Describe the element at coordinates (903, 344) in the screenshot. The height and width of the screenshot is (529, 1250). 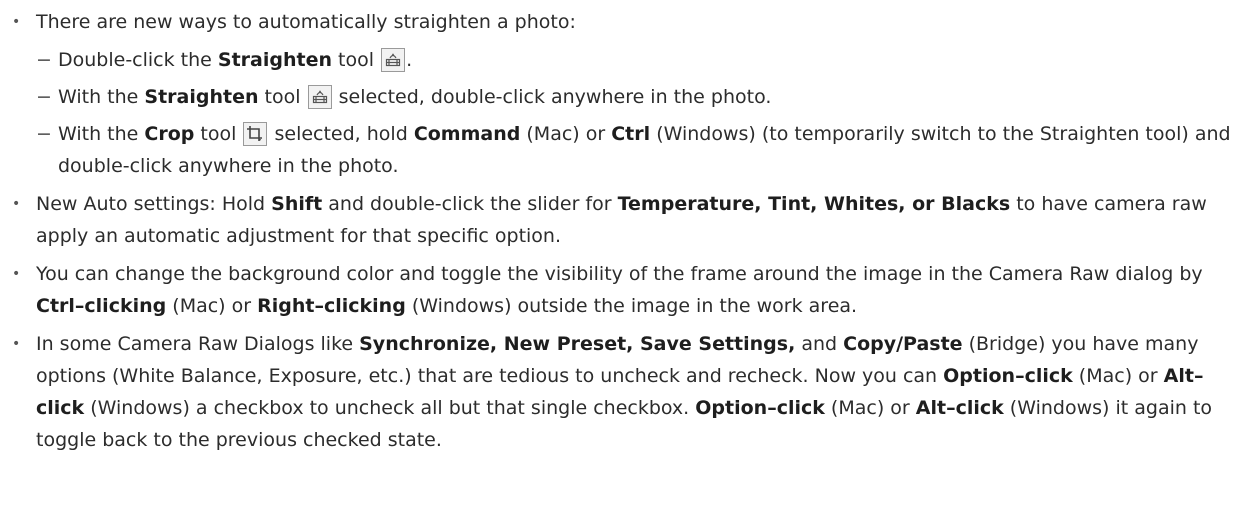
I see `dialog-copy-paste: Copy/Paste` at that location.